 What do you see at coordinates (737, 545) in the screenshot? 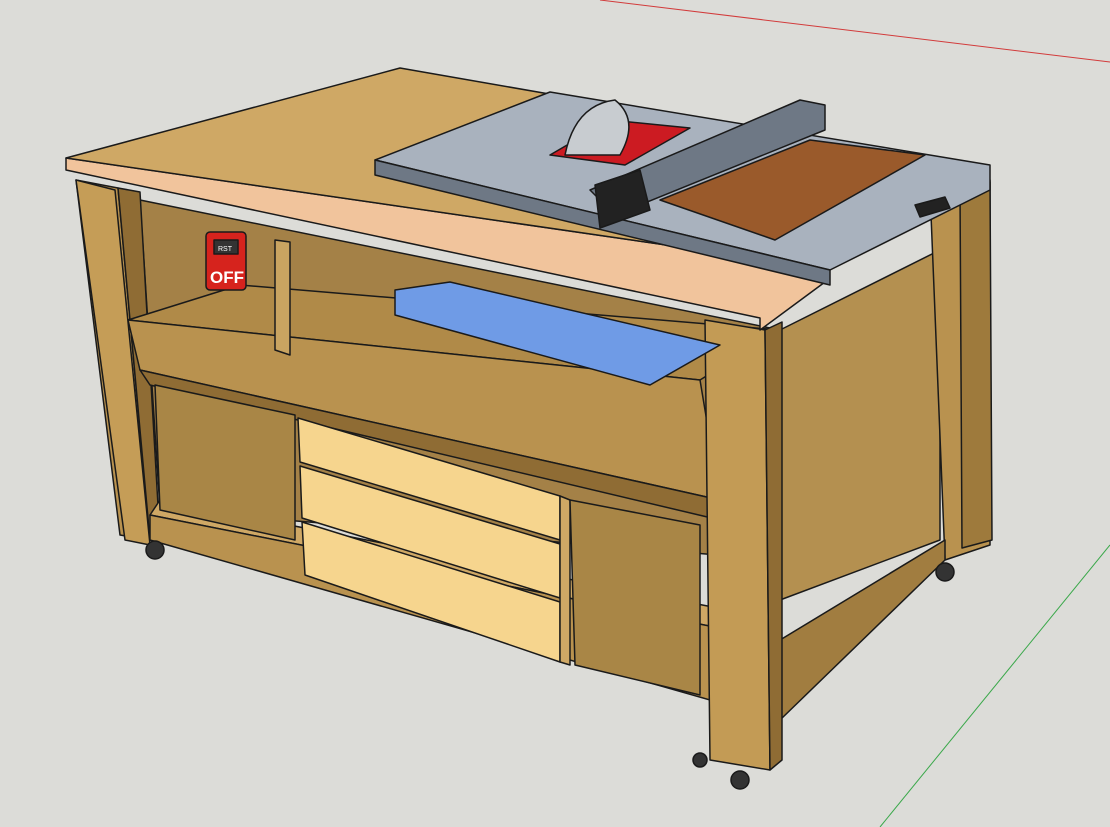
I see `leg-right-front` at bounding box center [737, 545].